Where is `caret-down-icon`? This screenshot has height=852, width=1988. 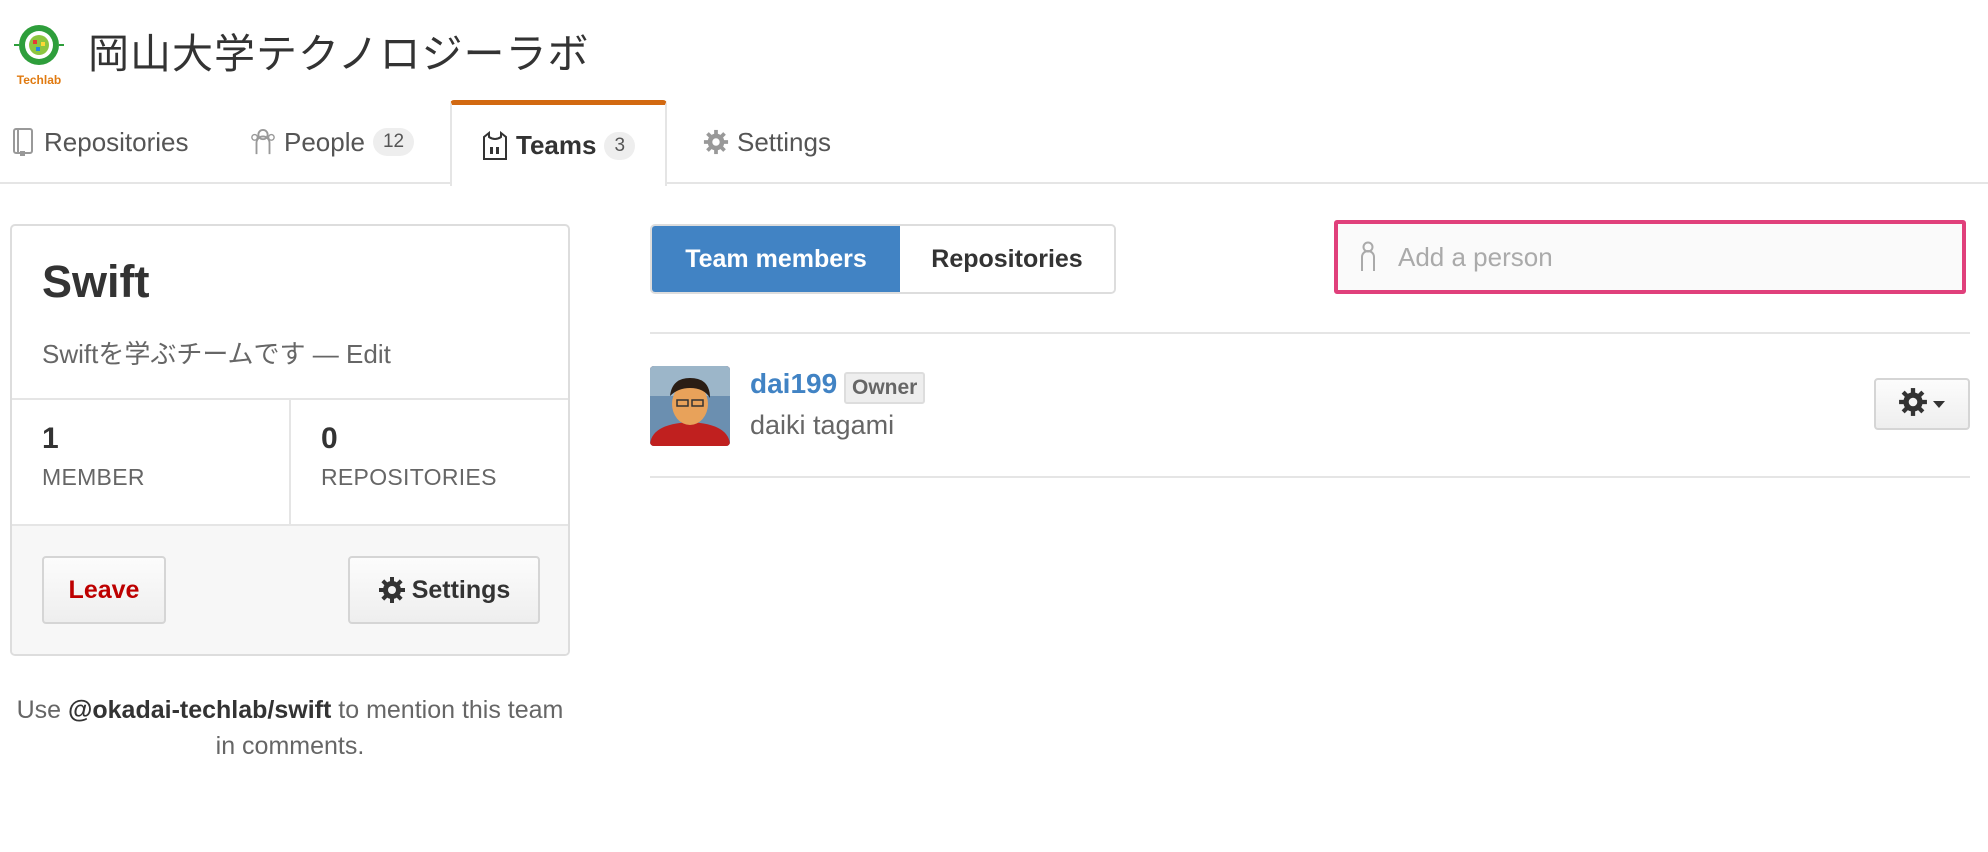 caret-down-icon is located at coordinates (1939, 404).